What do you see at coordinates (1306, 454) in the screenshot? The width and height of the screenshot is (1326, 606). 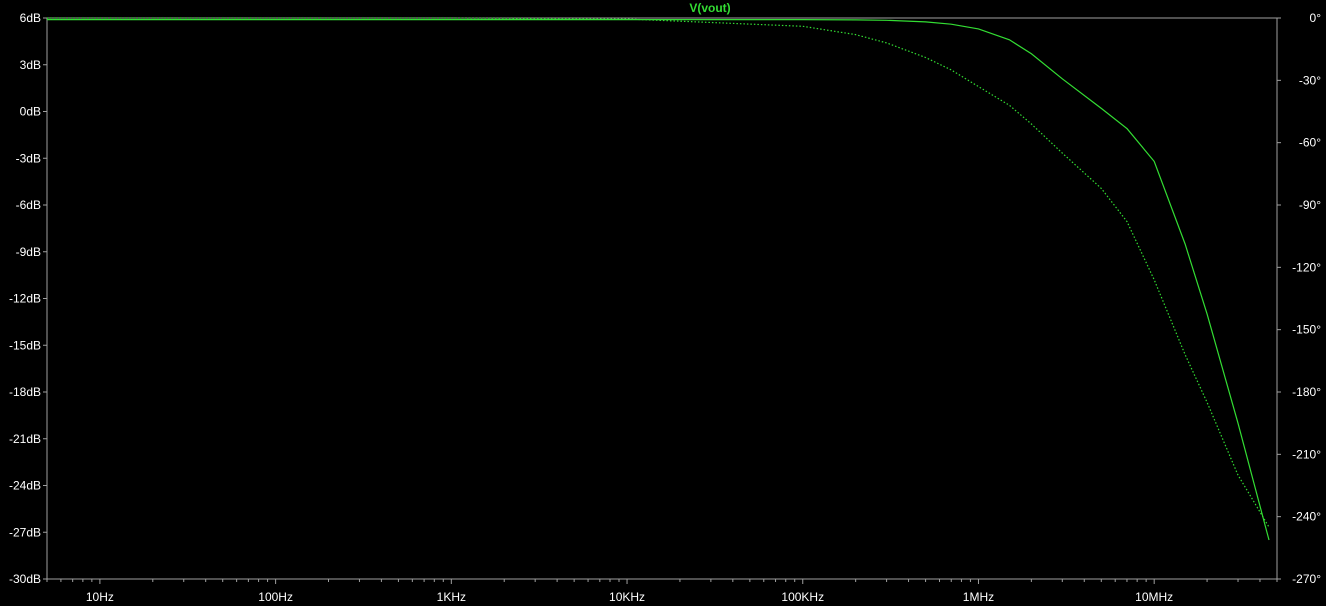 I see `y2-tick-label: -210°` at bounding box center [1306, 454].